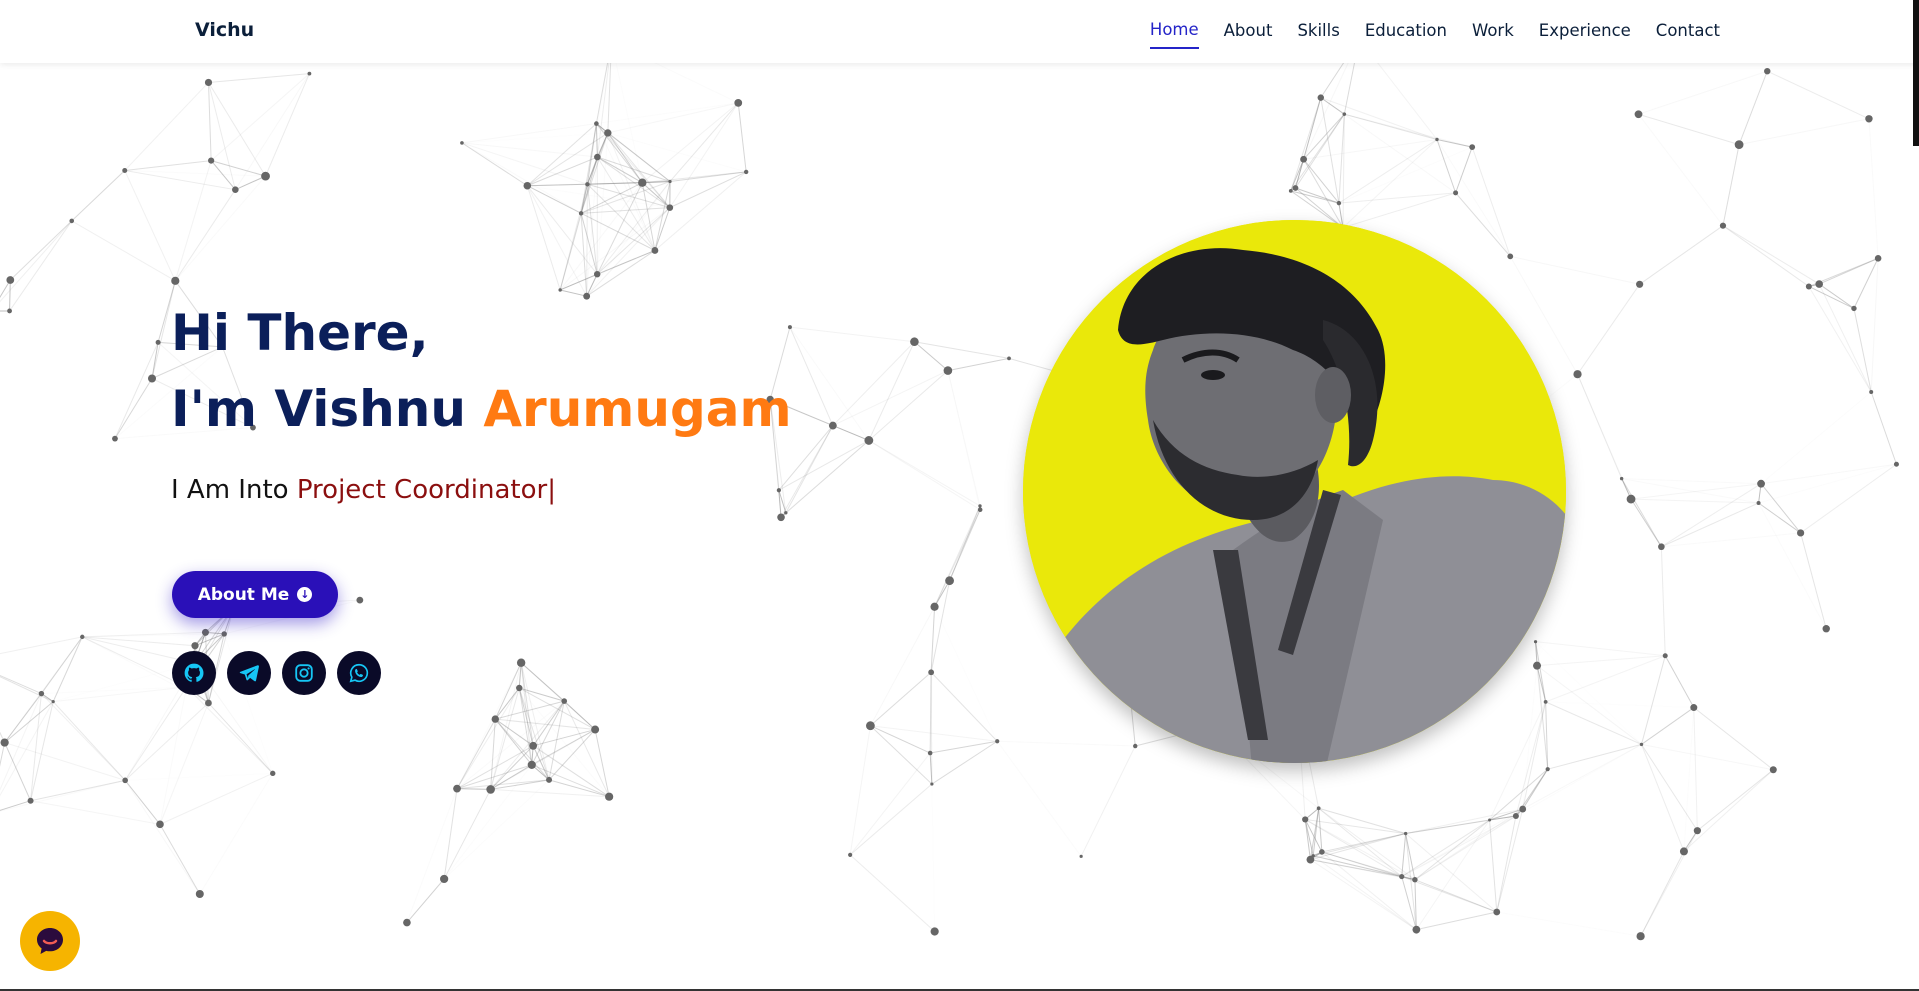 The image size is (1919, 991). I want to click on nav-skills: Skills, so click(1318, 31).